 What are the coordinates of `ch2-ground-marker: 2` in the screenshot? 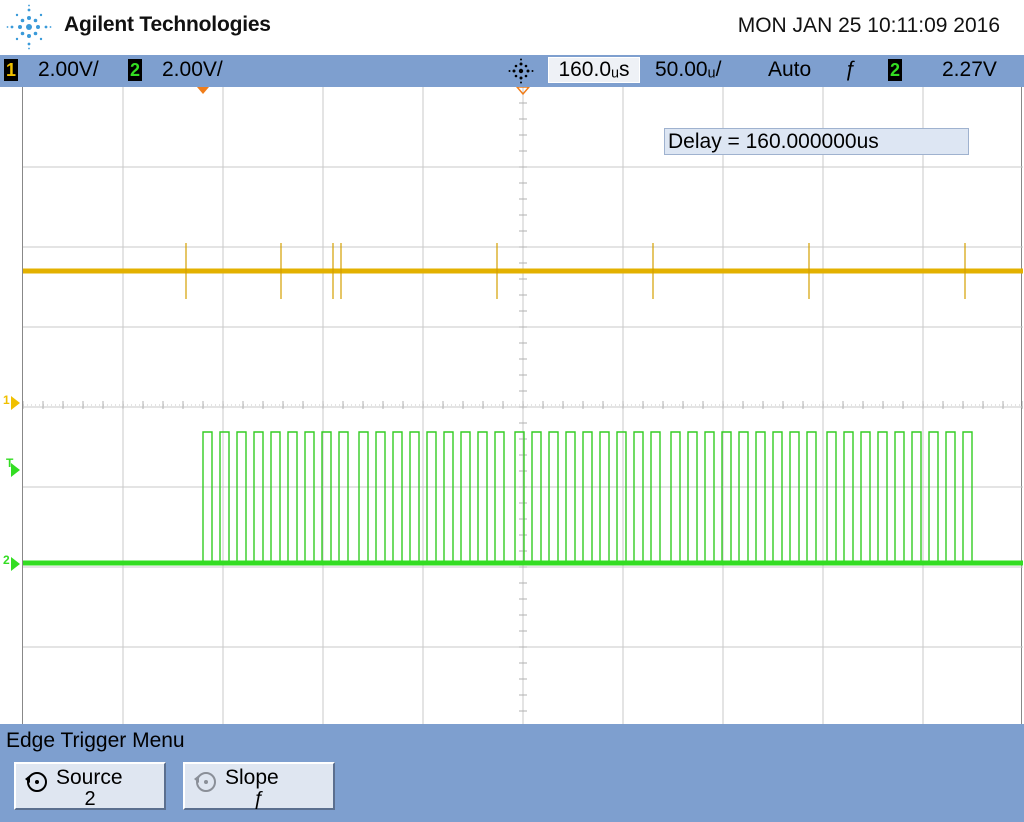 It's located at (6, 560).